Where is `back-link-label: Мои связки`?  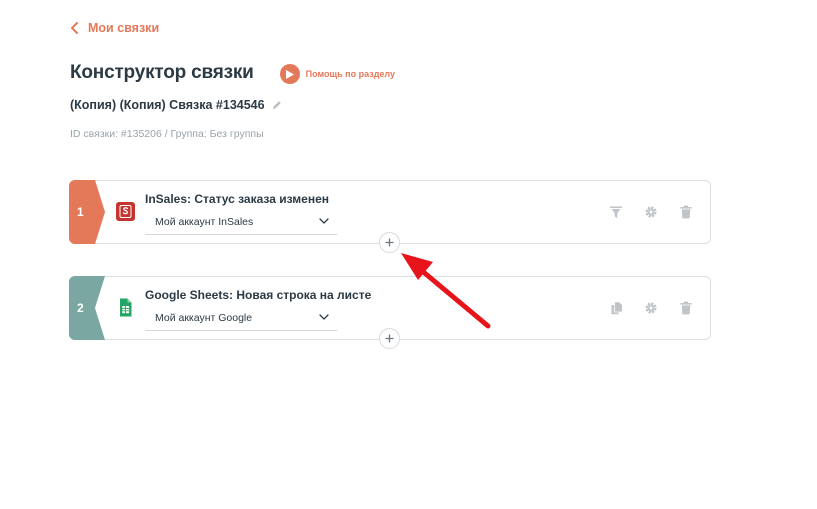
back-link-label: Мои связки is located at coordinates (124, 28).